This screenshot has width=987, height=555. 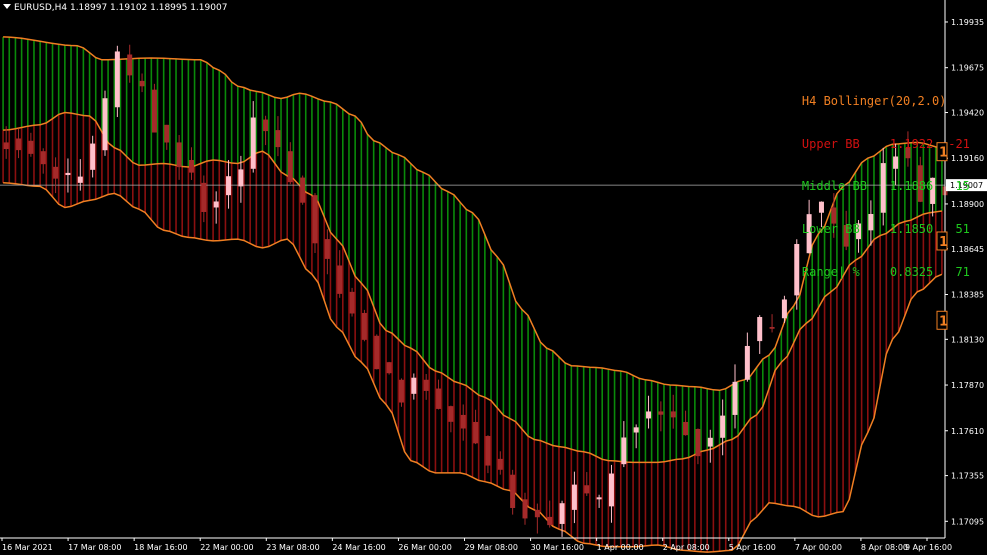 I want to click on panel-title-text: H4 Bollinger(20,2.0), so click(x=874, y=101).